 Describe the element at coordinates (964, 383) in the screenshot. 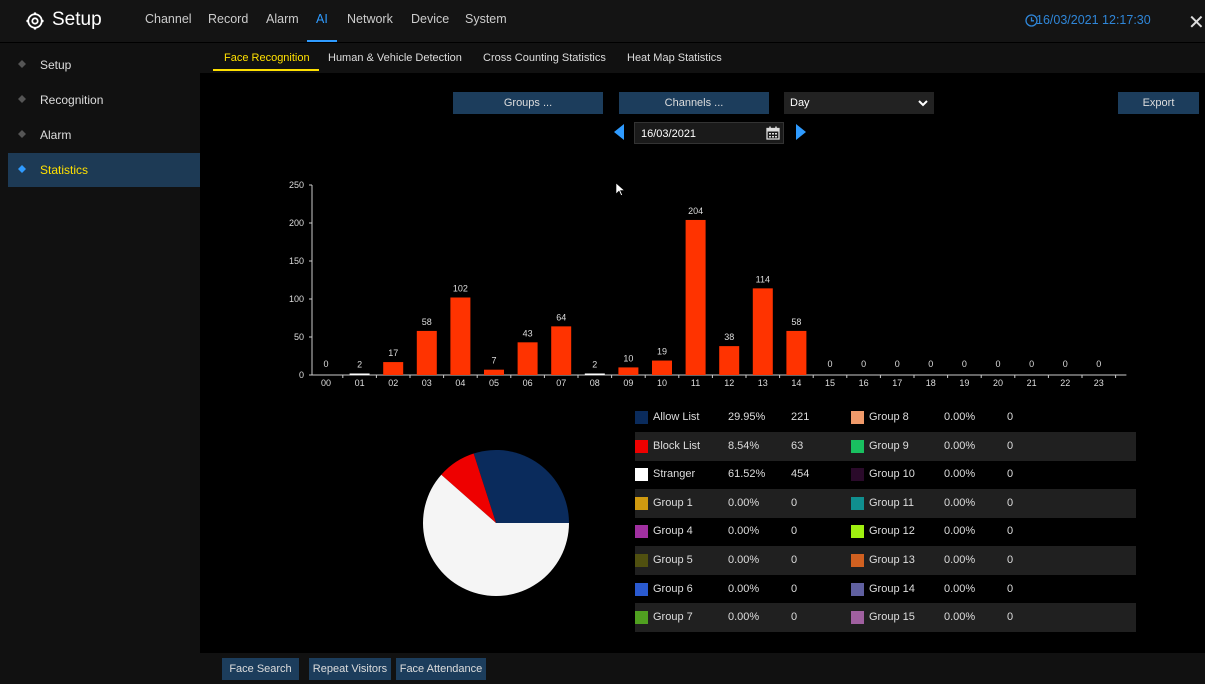

I see `x-tick-label: 19` at that location.